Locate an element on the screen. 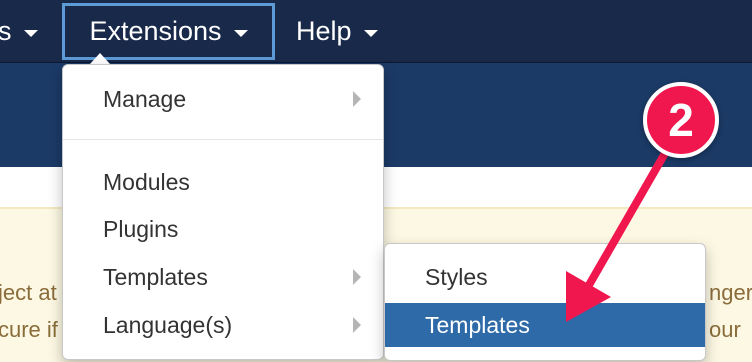 The height and width of the screenshot is (362, 752). step-number: 2 is located at coordinates (681, 120).